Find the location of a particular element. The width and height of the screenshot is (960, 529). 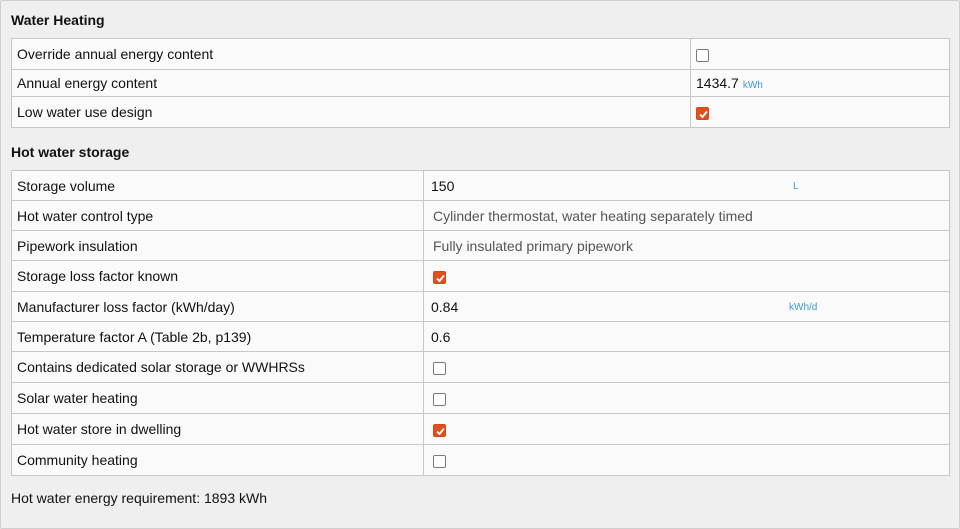

store-in-dwelling-cell is located at coordinates (686, 429).